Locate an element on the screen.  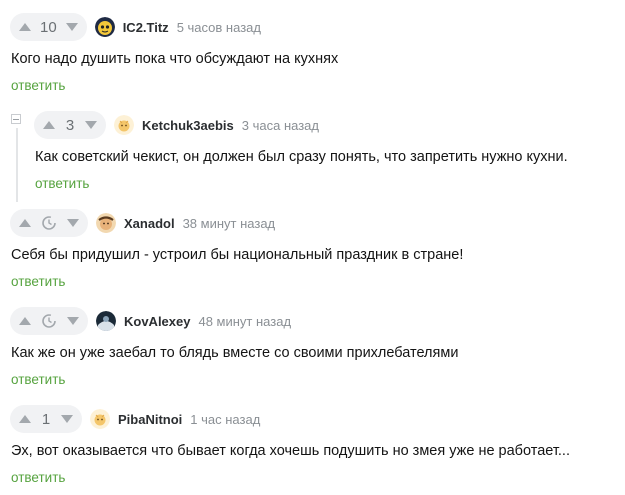
comment-time: 38 минут назад is located at coordinates (229, 223).